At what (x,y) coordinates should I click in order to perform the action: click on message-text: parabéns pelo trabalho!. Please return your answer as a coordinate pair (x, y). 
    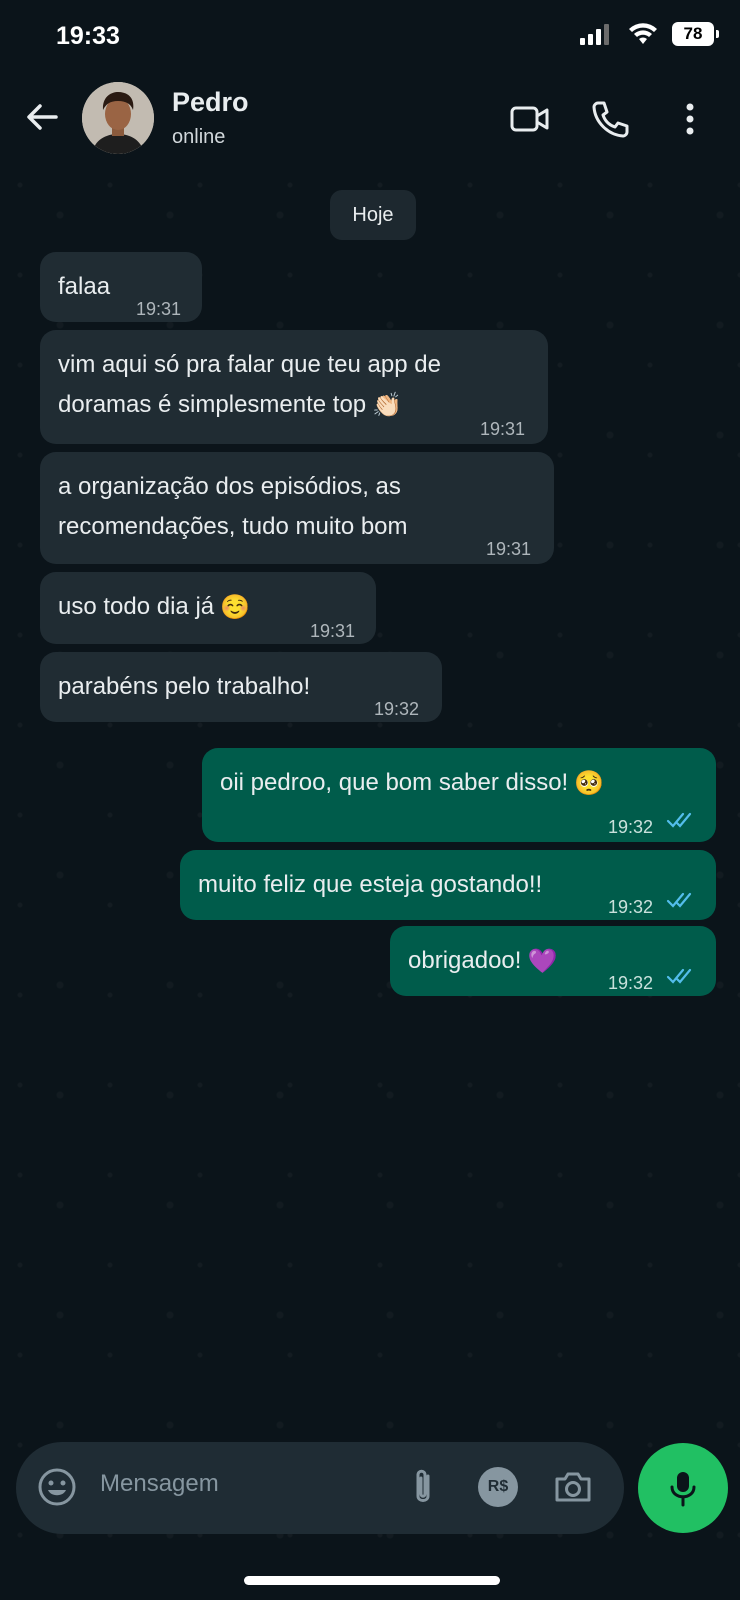
    Looking at the image, I should click on (184, 686).